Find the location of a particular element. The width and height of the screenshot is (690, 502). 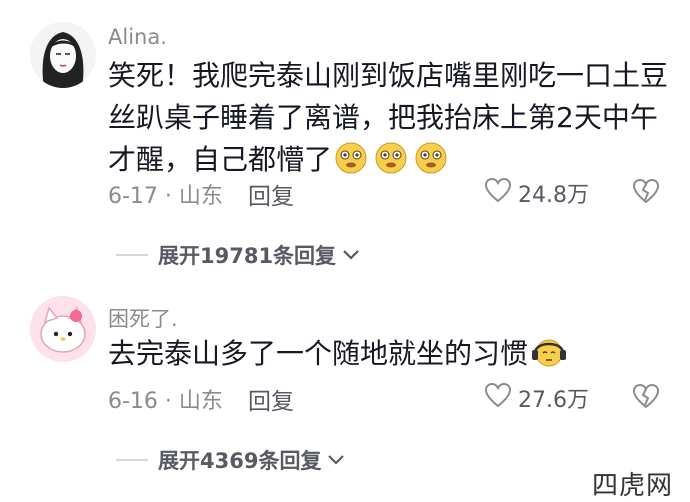

like-button: 27.6万 is located at coordinates (536, 398).